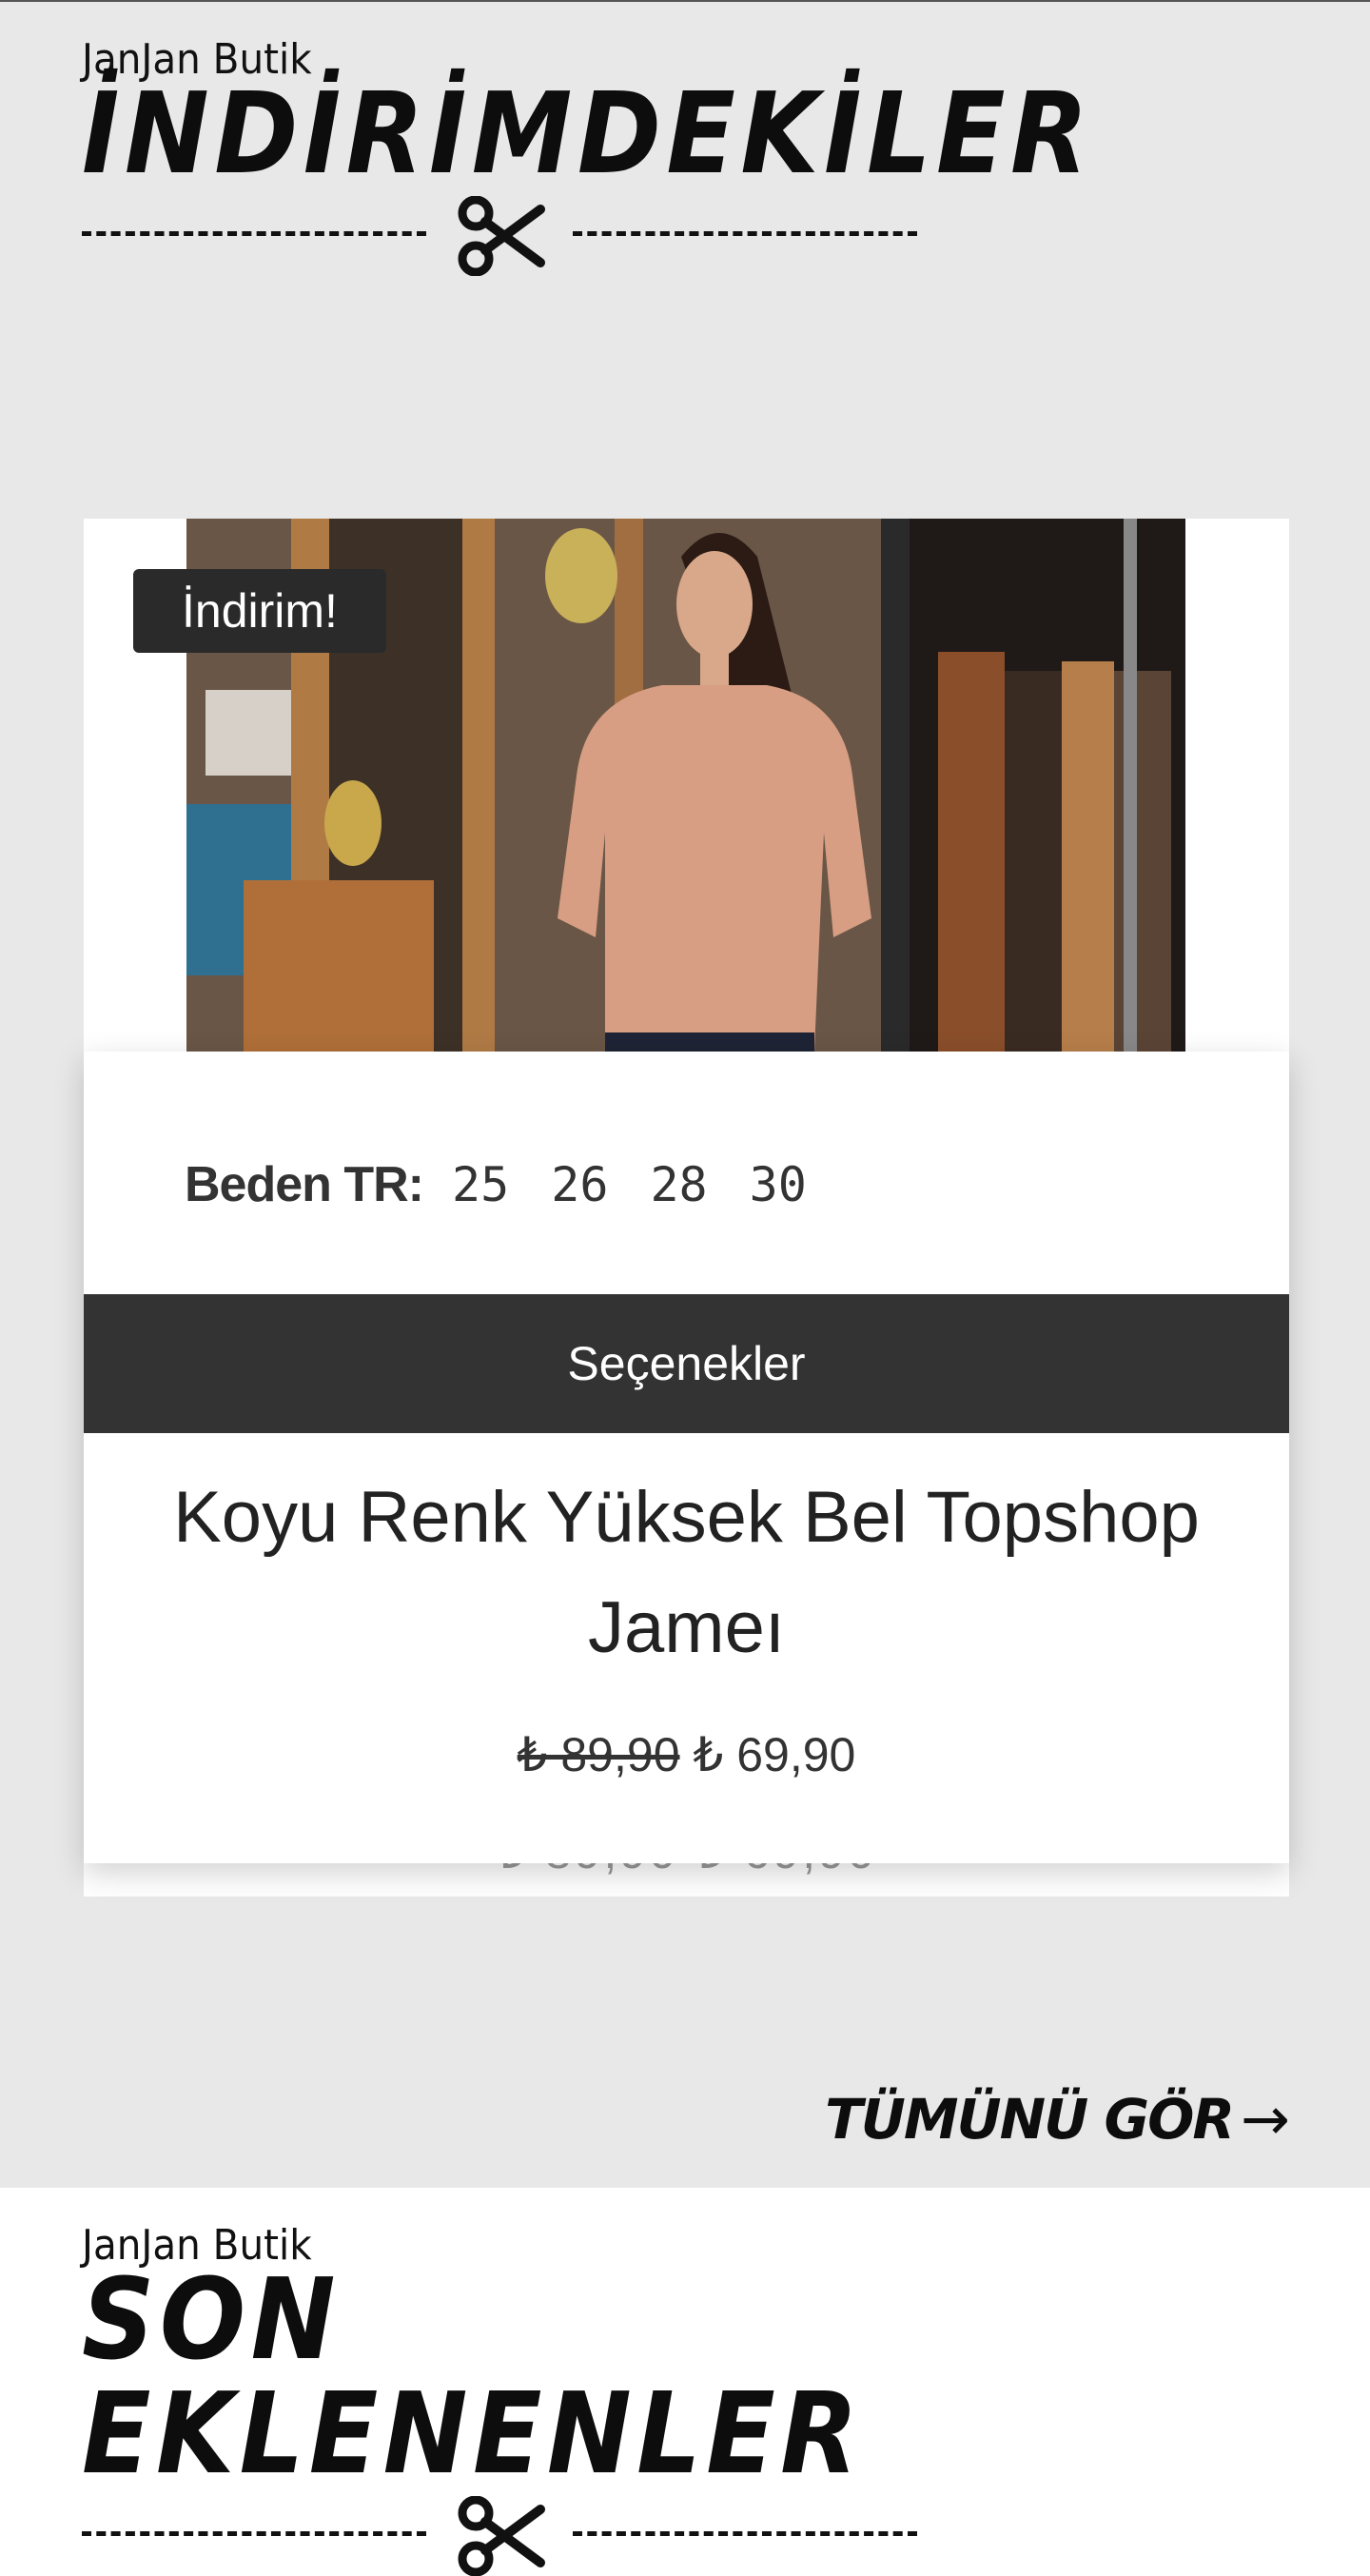 This screenshot has width=1370, height=2576. What do you see at coordinates (598, 1754) in the screenshot?
I see `old-price: ₺ 89,90` at bounding box center [598, 1754].